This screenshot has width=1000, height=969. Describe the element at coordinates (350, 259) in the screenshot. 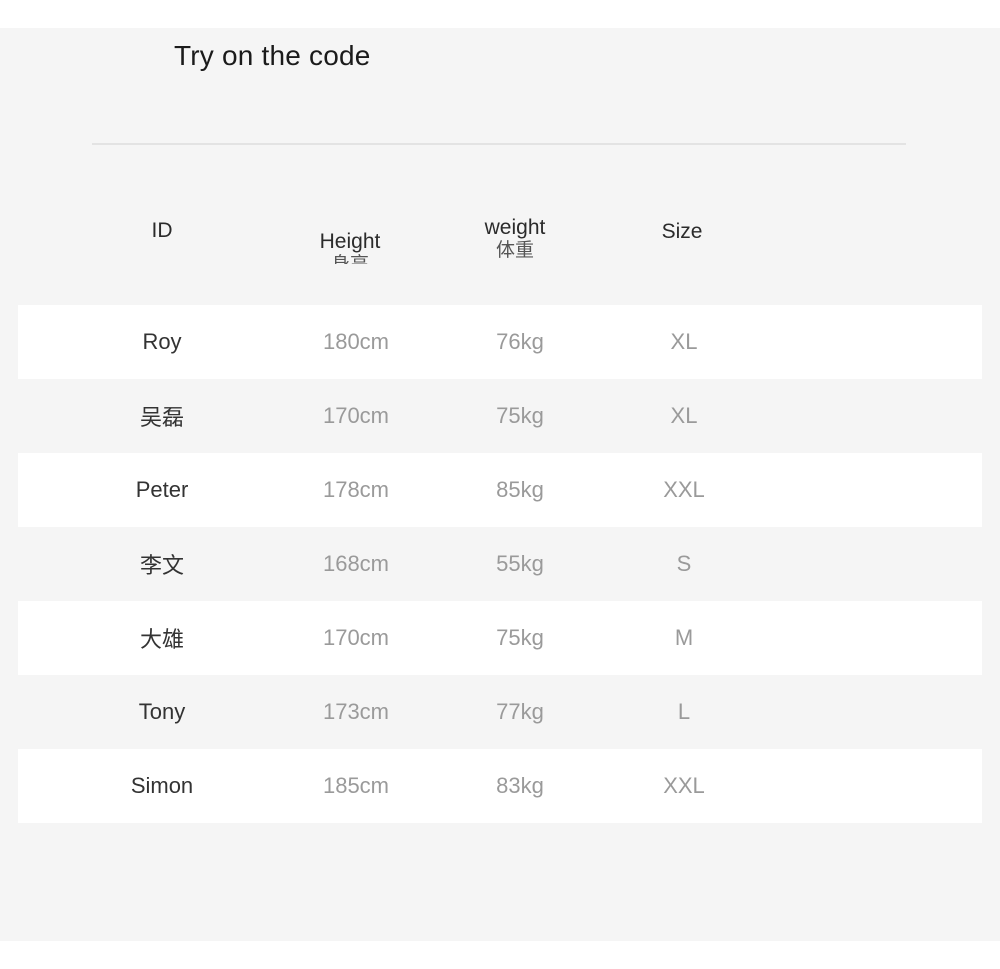

I see `column-header-height-sublabel: 身高` at that location.